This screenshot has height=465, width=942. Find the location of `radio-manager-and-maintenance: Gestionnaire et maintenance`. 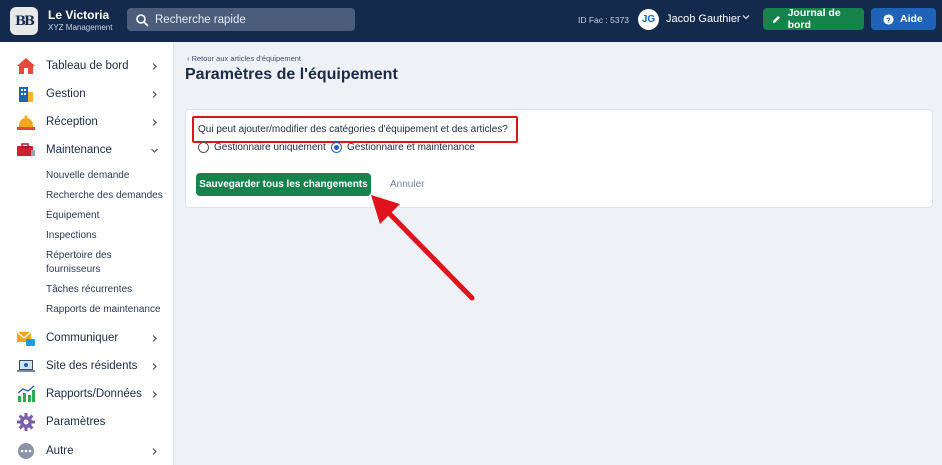

radio-manager-and-maintenance: Gestionnaire et maintenance is located at coordinates (403, 147).